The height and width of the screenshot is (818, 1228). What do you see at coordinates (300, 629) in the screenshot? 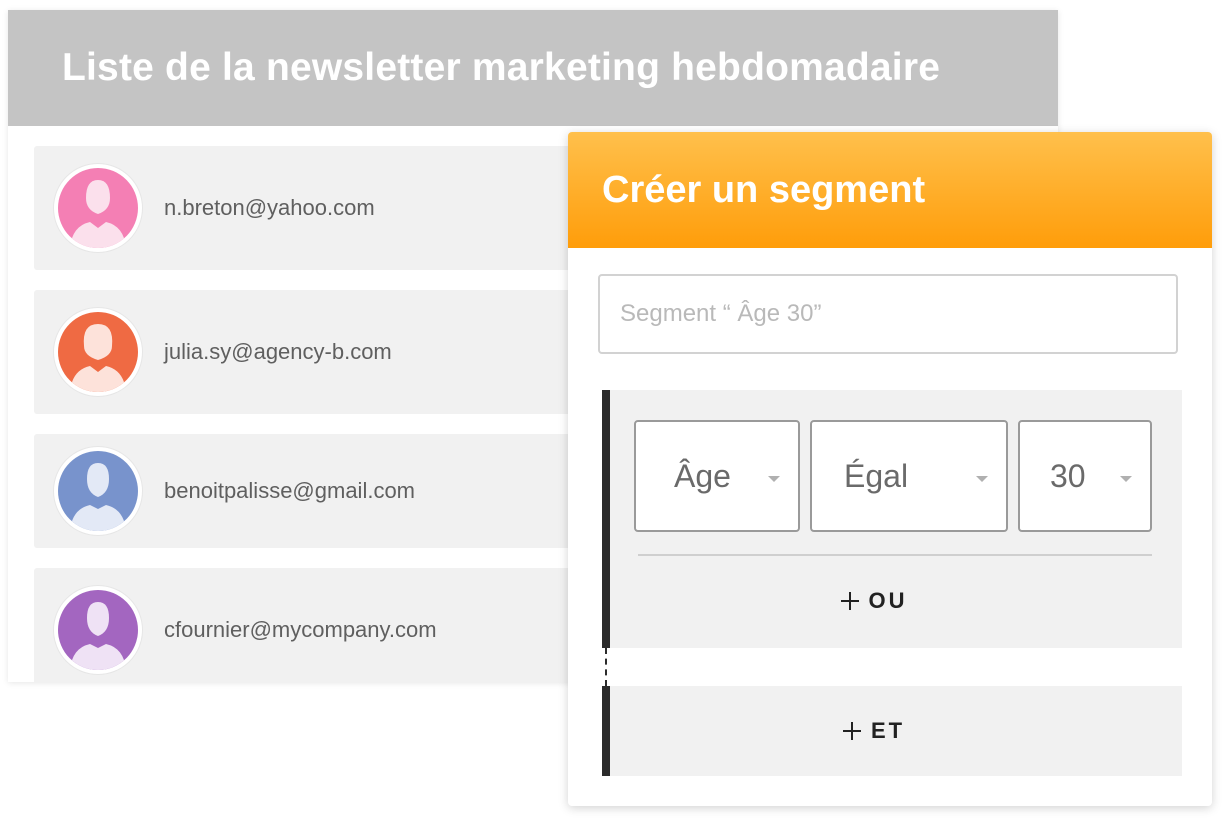
I see `contact-email: cfournier@mycompany.com` at bounding box center [300, 629].